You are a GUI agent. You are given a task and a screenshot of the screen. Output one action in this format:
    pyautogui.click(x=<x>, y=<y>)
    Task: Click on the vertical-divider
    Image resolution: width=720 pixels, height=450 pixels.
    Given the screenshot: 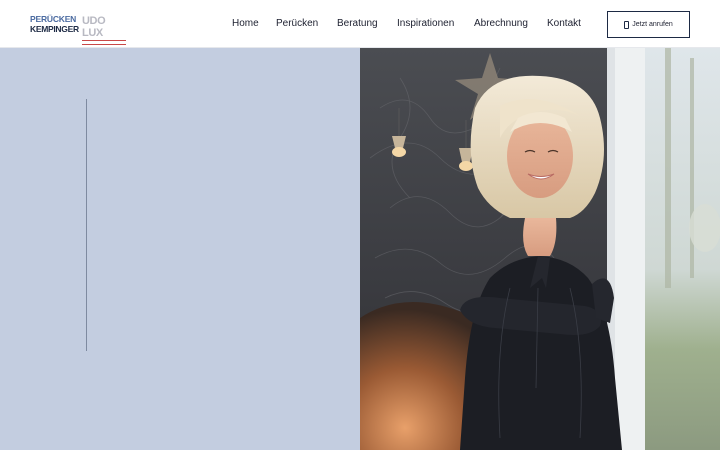 What is the action you would take?
    pyautogui.click(x=86, y=225)
    